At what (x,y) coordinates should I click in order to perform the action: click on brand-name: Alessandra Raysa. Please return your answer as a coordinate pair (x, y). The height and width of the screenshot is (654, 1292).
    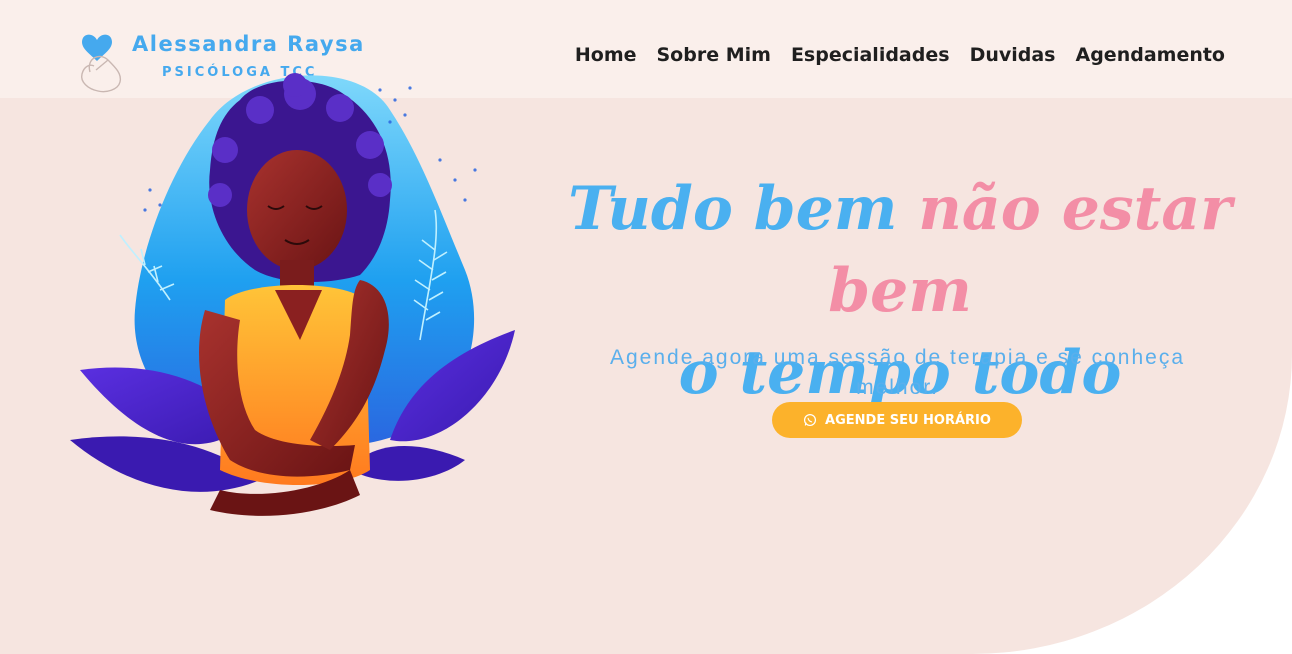
    Looking at the image, I should click on (248, 44).